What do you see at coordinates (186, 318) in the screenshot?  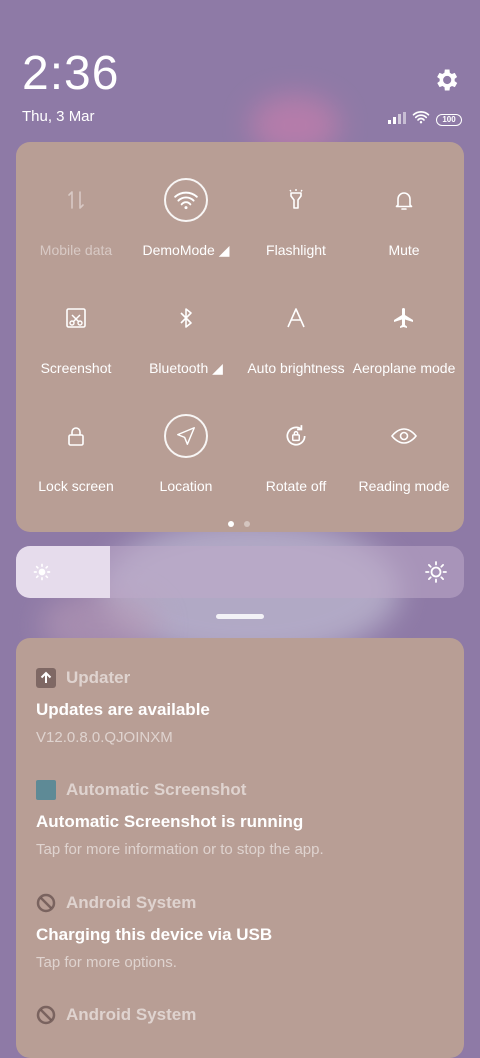 I see `bluetooth-icon` at bounding box center [186, 318].